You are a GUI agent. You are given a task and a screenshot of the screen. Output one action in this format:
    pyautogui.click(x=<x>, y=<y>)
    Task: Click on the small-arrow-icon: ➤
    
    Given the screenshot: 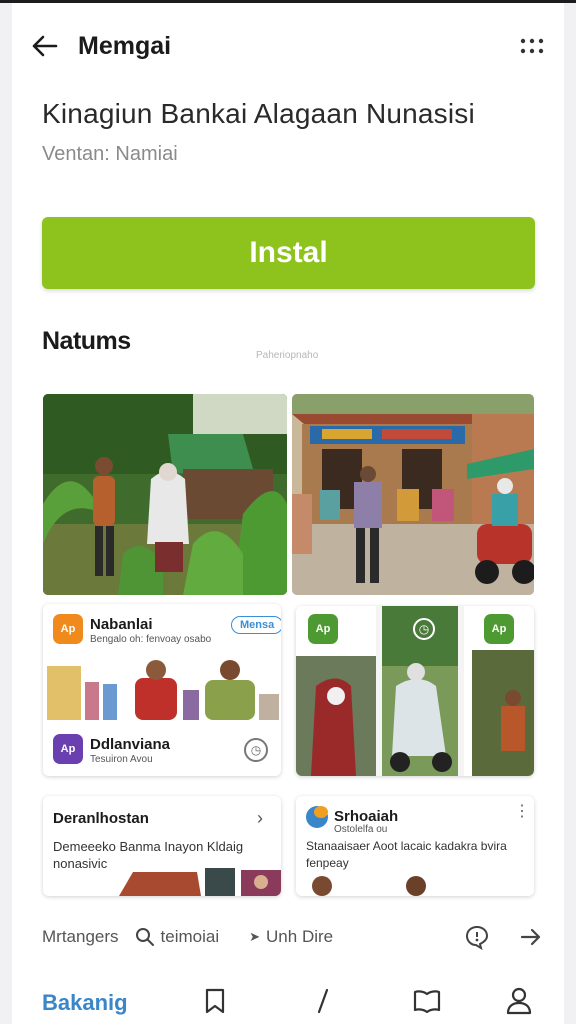 What is the action you would take?
    pyautogui.click(x=255, y=936)
    